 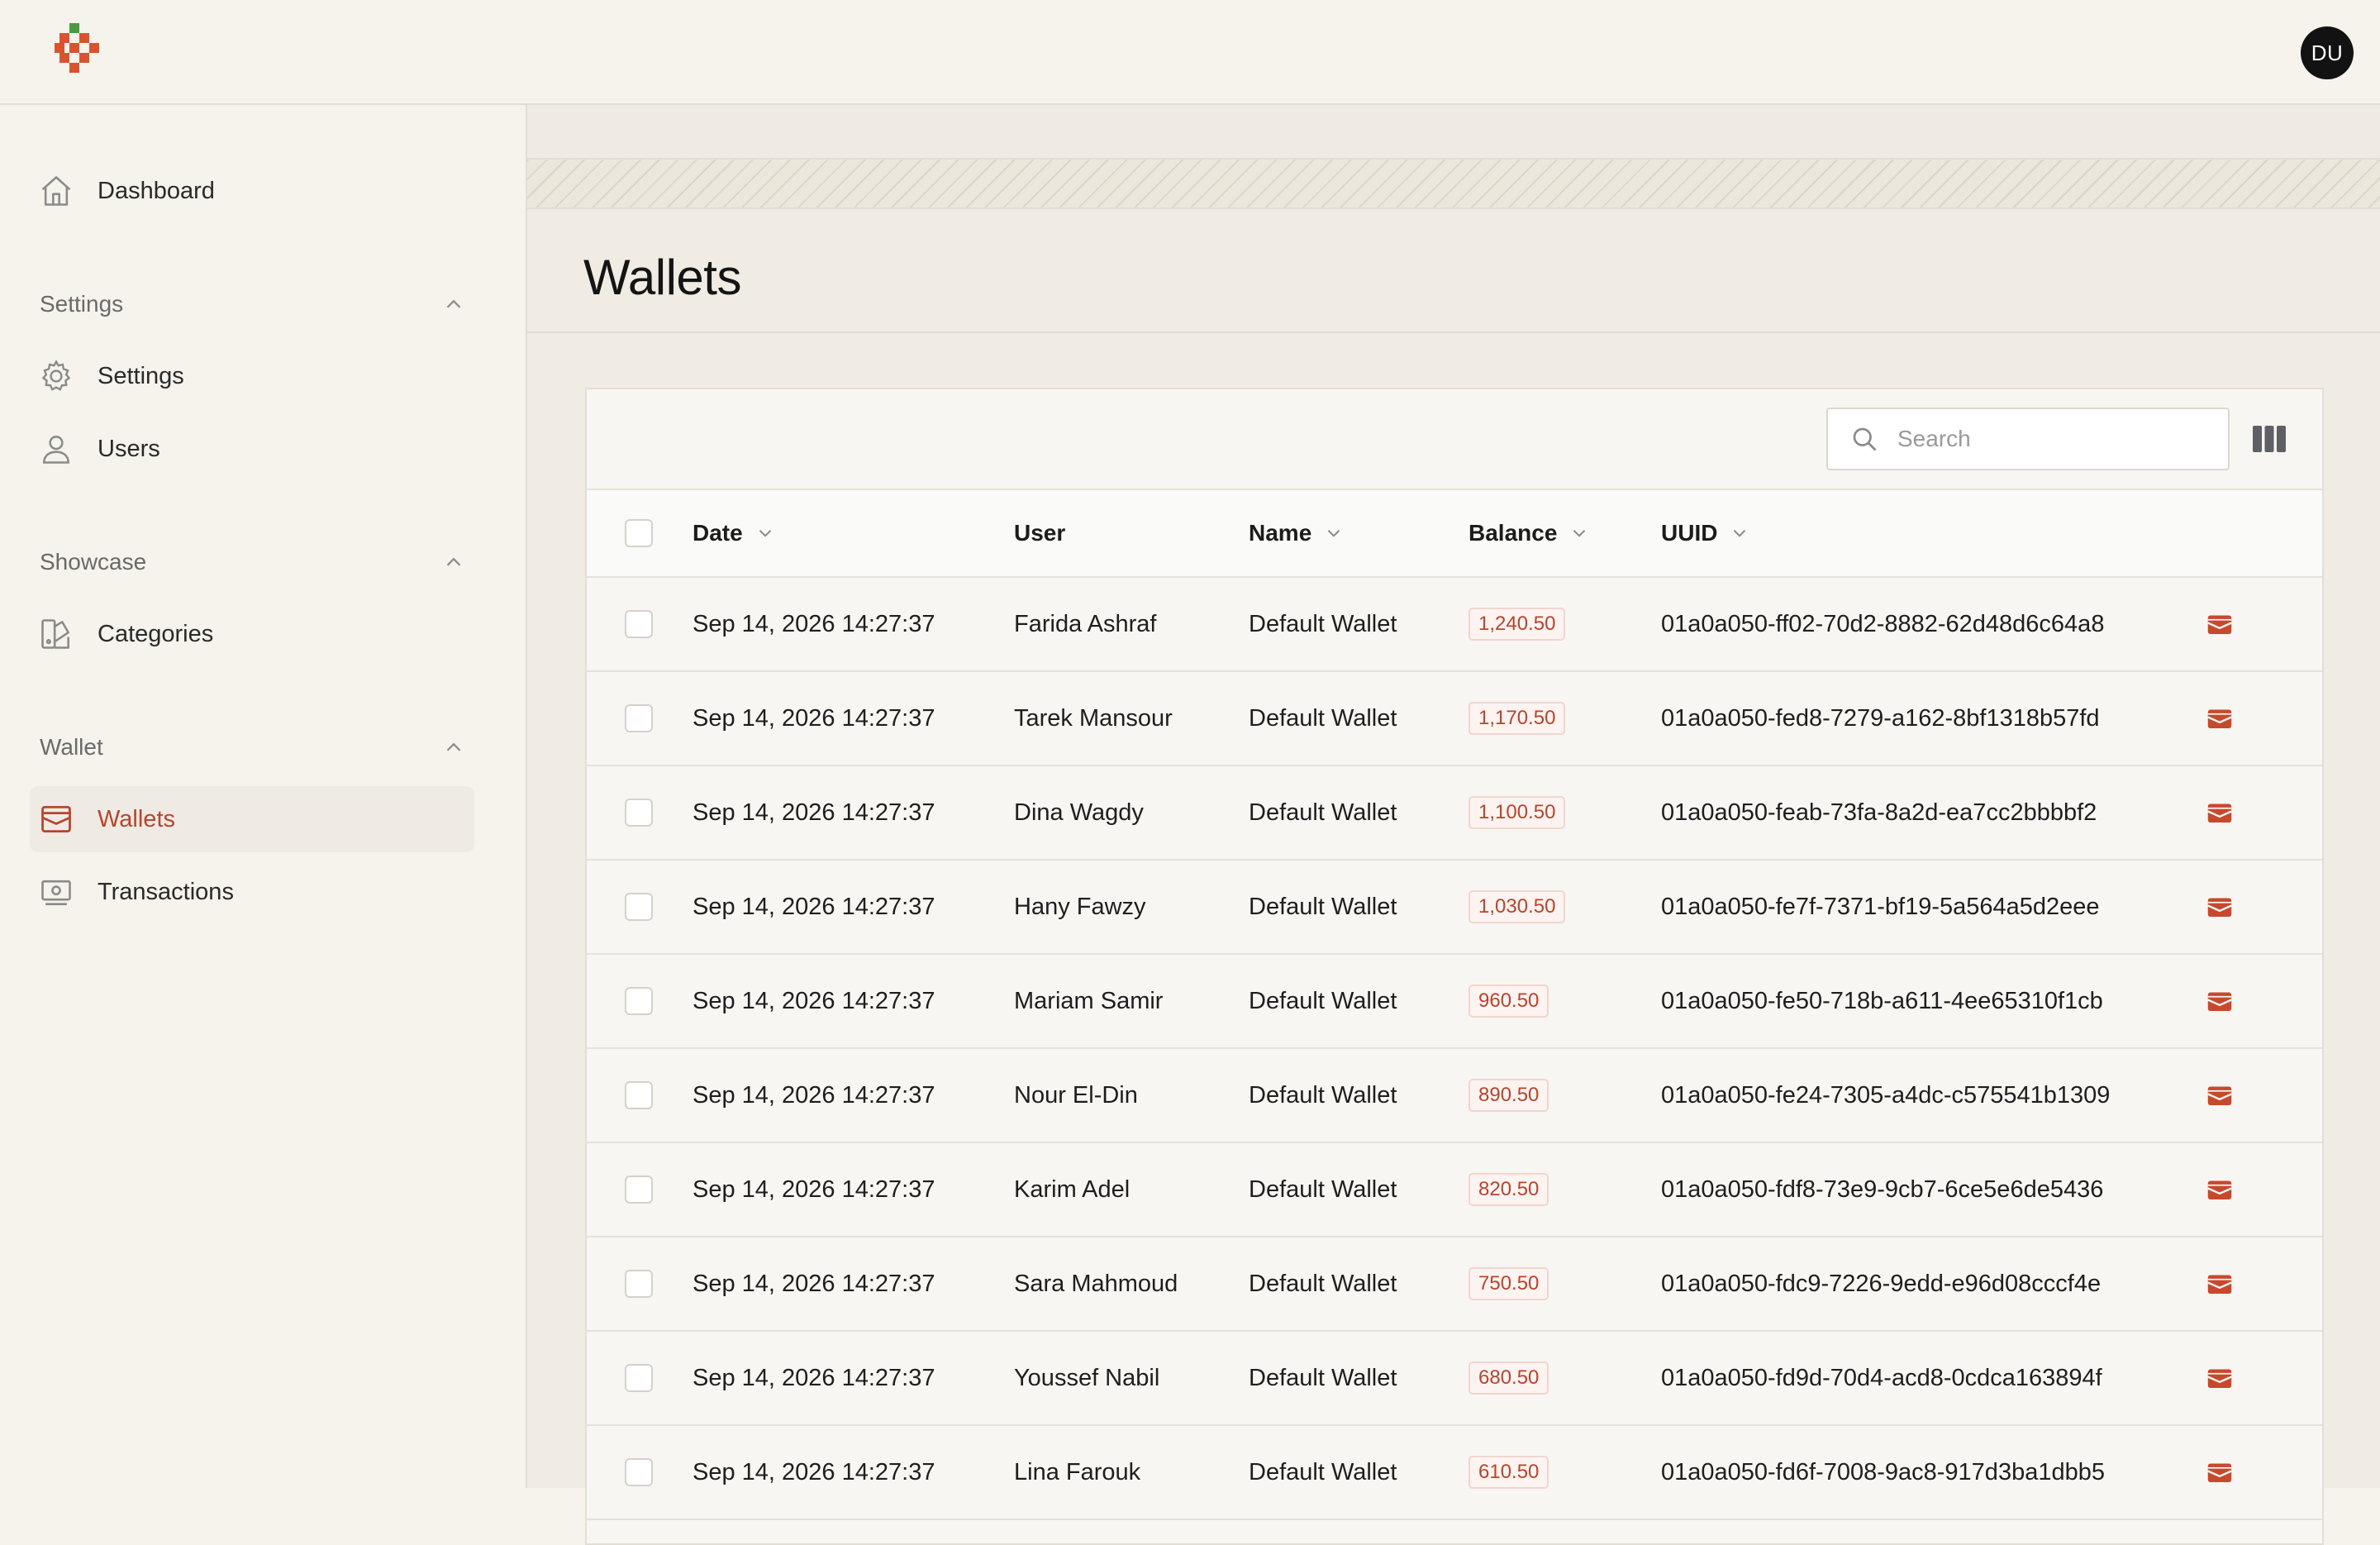 I want to click on sidebar-item-wallets: Wallets, so click(x=252, y=819).